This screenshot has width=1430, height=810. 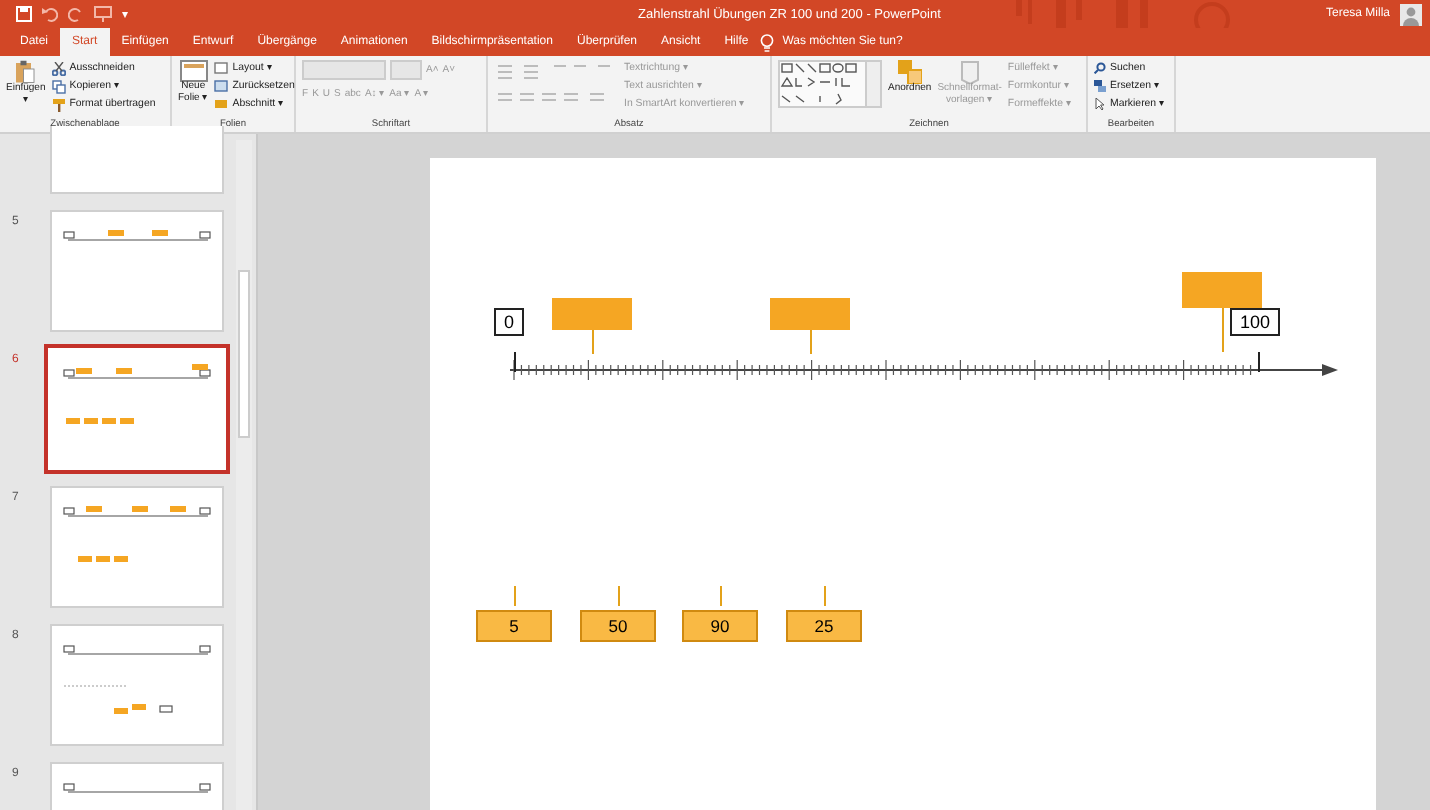 I want to click on shapes-gallery-drawing, so click(x=830, y=84).